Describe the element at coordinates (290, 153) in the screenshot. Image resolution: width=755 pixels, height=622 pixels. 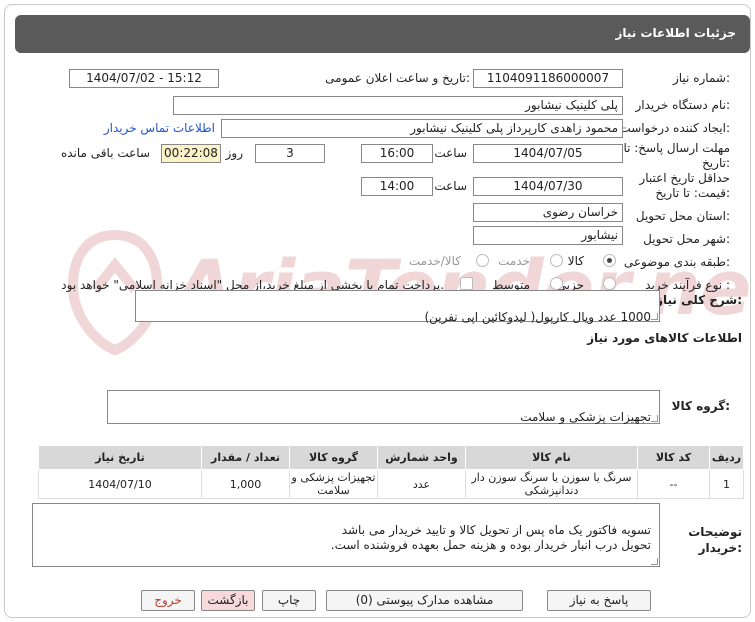
I see `days-remaining: 3` at that location.